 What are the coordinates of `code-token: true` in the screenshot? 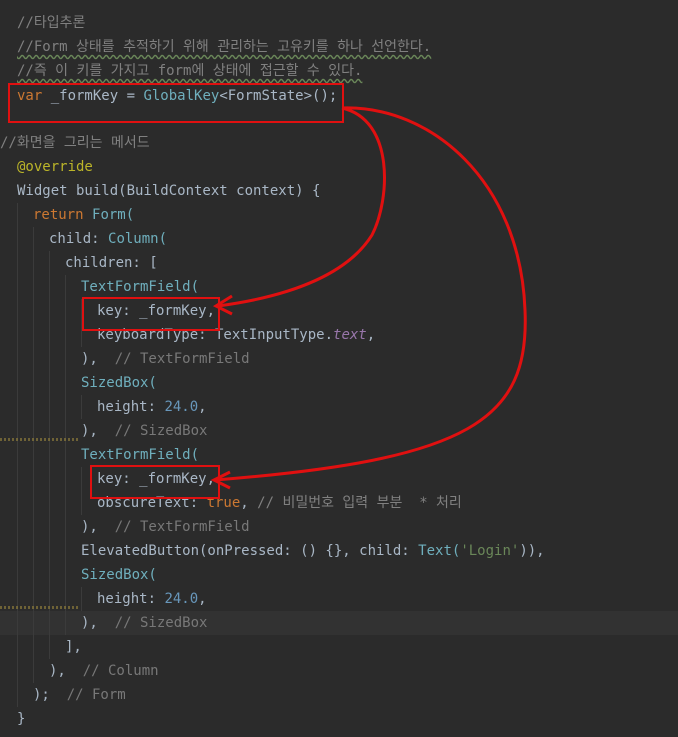 It's located at (223, 503).